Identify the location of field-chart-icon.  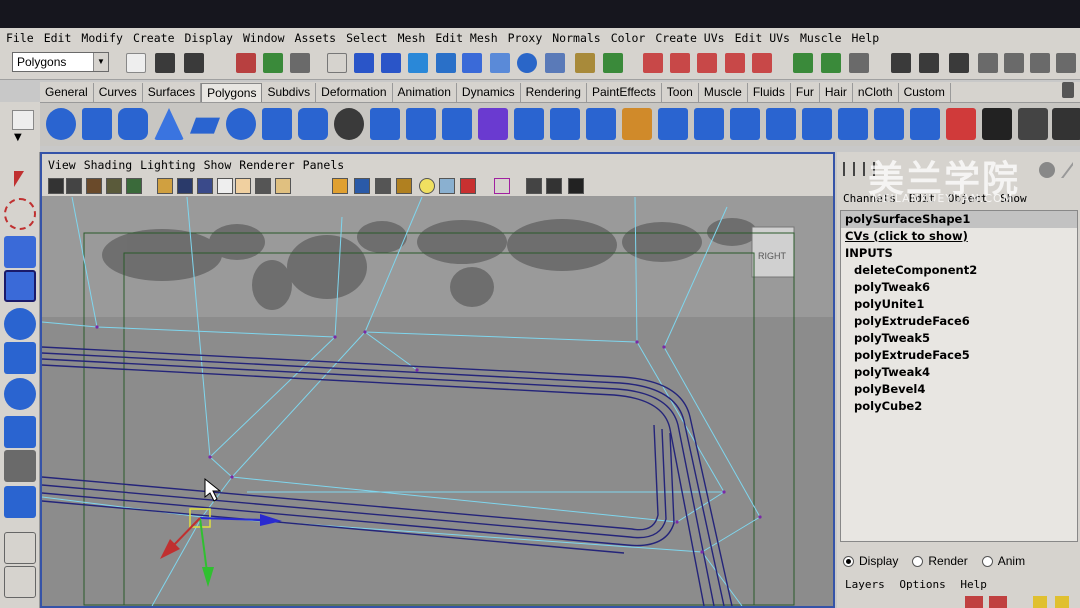
(243, 186).